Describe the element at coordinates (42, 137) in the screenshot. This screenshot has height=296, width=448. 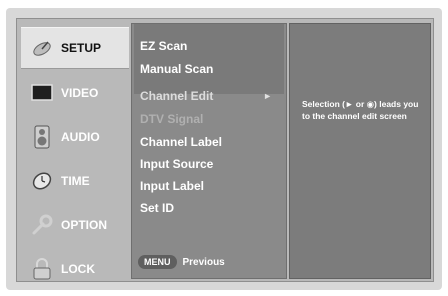
I see `speaker-icon` at that location.